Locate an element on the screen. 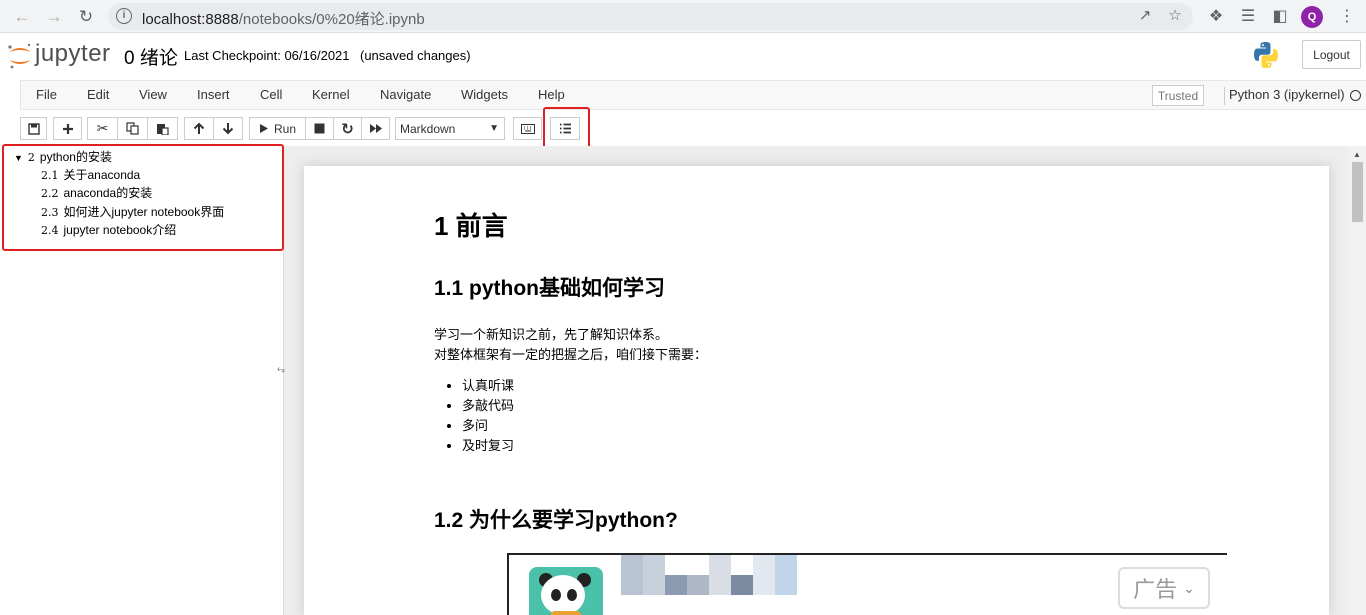 The image size is (1366, 615). paste-button is located at coordinates (162, 128).